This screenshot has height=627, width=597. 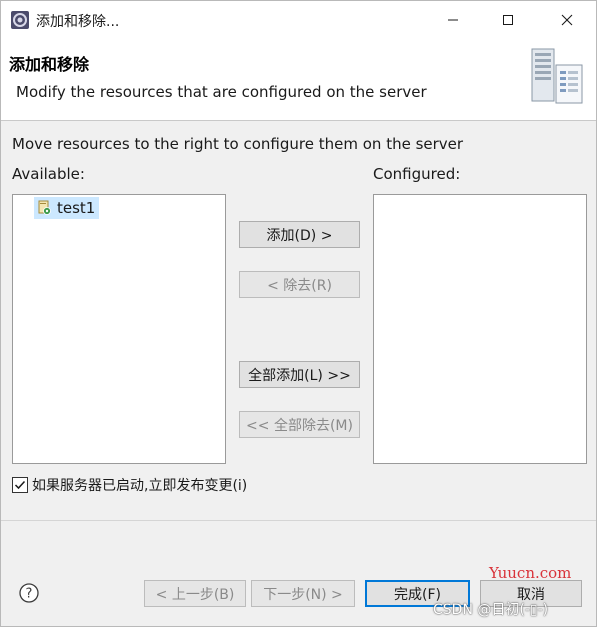 I want to click on list-item: test1, so click(x=67, y=208).